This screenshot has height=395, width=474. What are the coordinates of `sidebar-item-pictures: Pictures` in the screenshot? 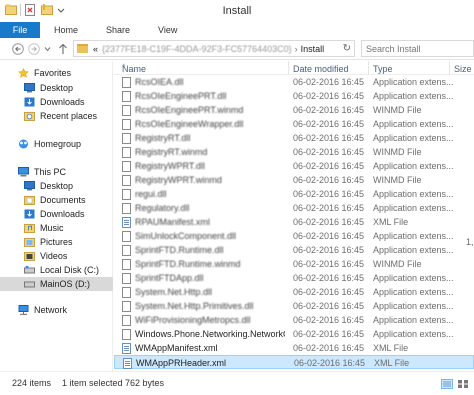 It's located at (48, 242).